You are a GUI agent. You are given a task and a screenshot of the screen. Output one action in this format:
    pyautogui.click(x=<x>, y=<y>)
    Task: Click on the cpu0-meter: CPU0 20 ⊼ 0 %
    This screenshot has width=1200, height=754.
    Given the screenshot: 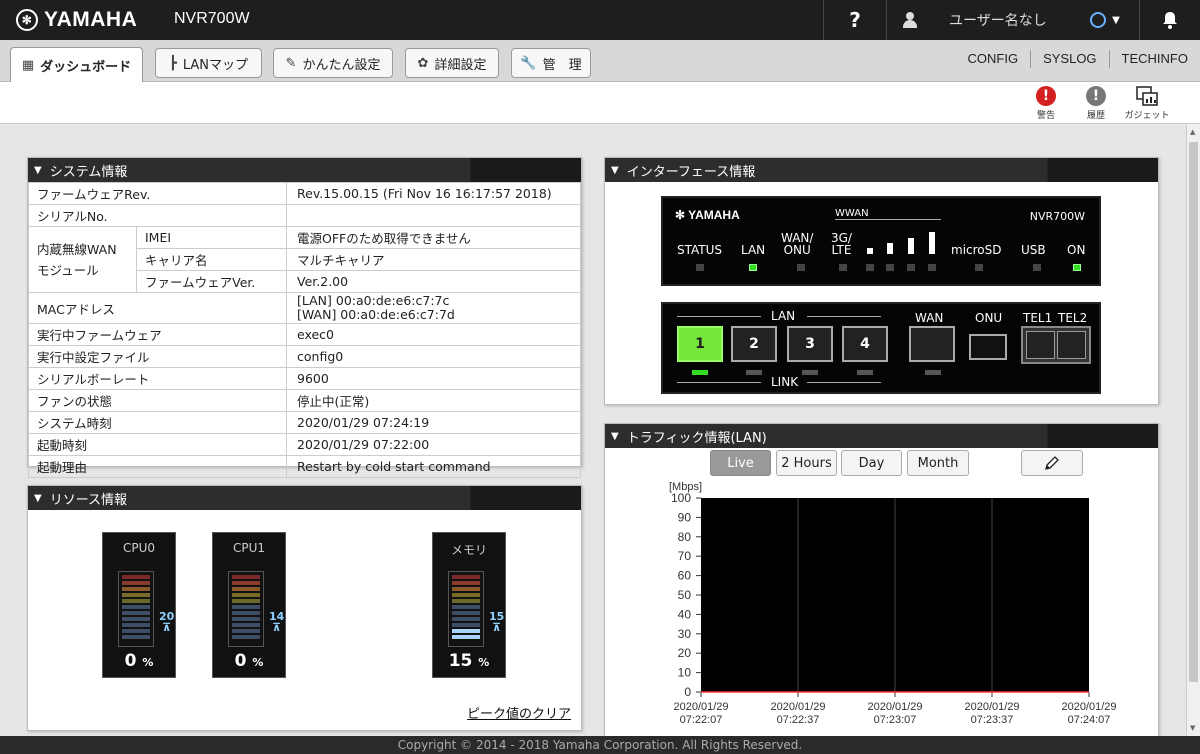 What is the action you would take?
    pyautogui.click(x=139, y=605)
    